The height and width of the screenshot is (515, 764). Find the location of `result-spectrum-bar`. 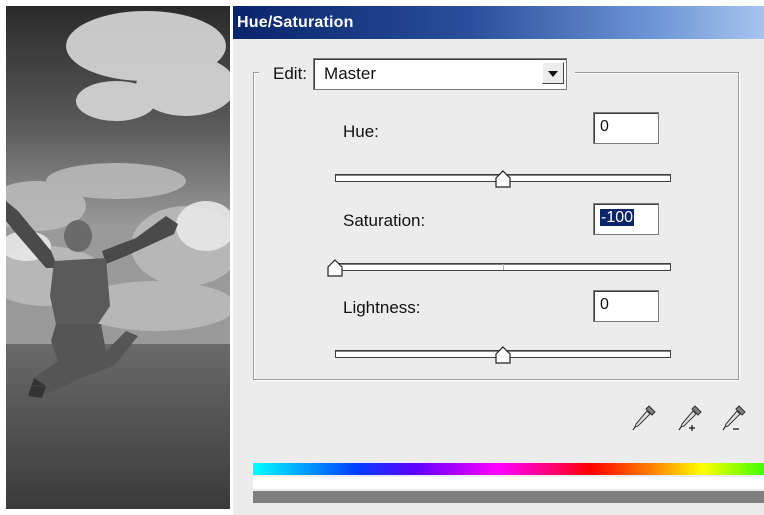

result-spectrum-bar is located at coordinates (508, 497).